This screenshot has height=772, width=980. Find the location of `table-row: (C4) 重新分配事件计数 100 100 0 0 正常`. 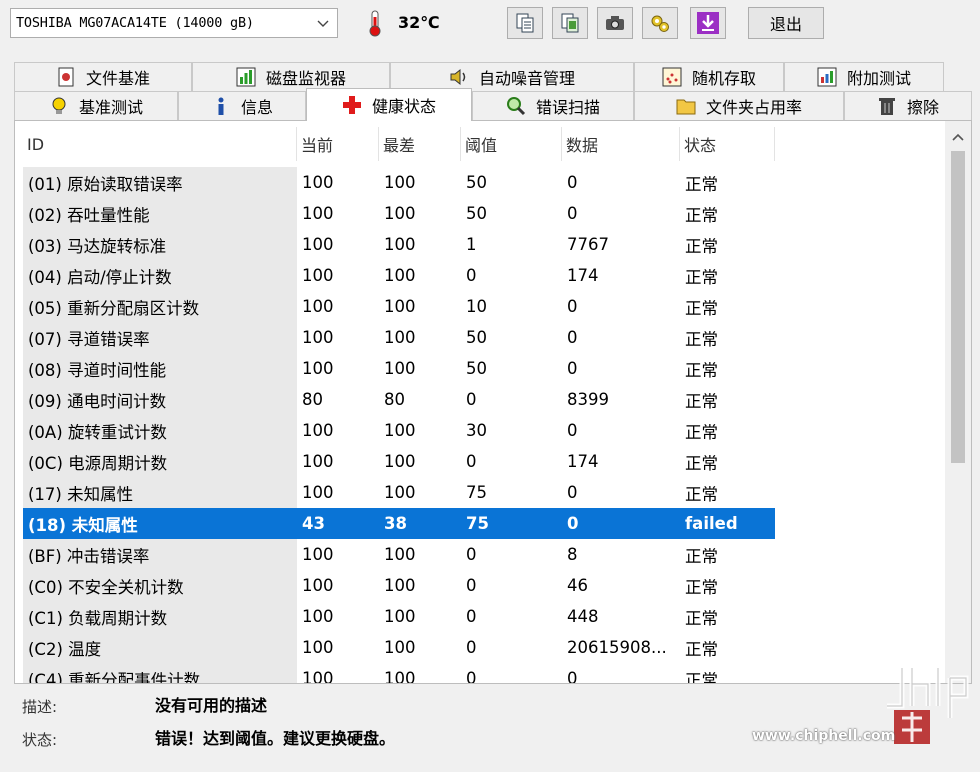

table-row: (C4) 重新分配事件计数 100 100 0 0 正常 is located at coordinates (399, 673).